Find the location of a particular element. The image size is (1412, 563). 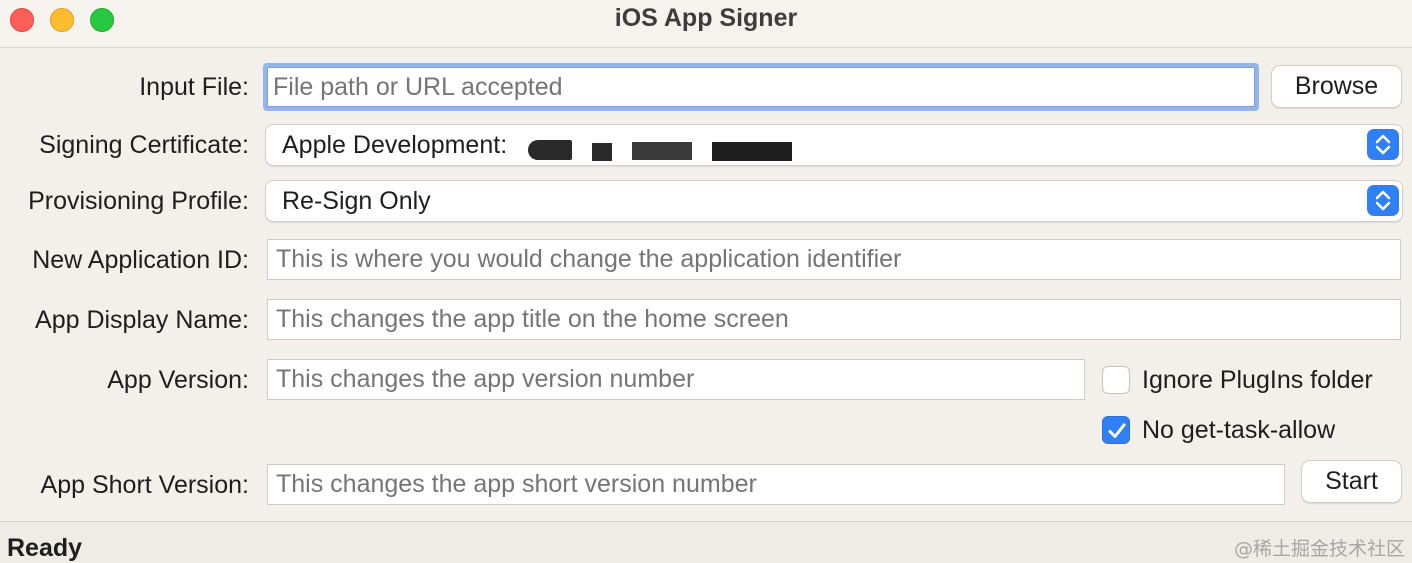

app-display-name-field is located at coordinates (834, 319).